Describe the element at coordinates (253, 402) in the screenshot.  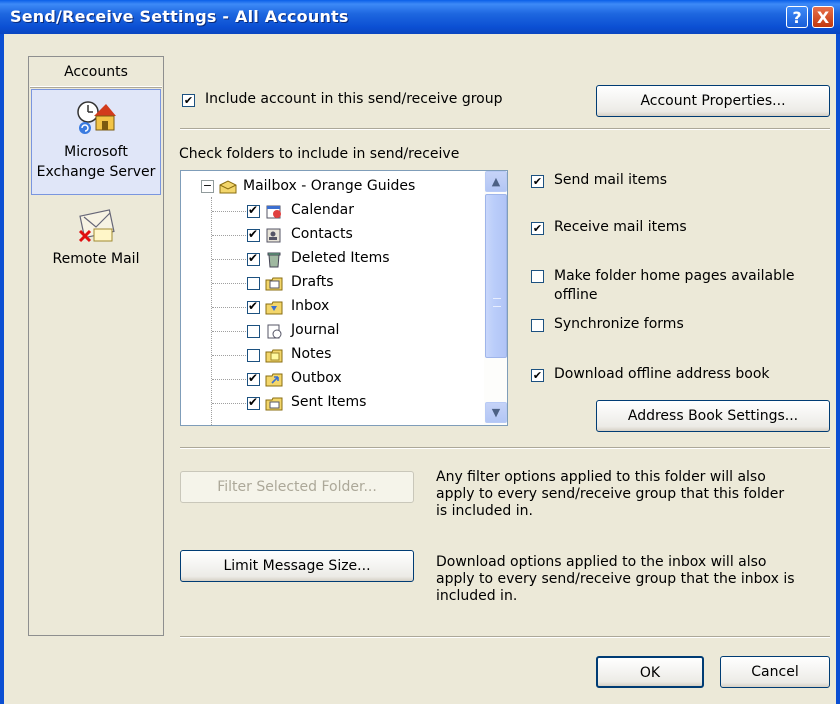
I see `folder-checkbox-sent-items` at that location.